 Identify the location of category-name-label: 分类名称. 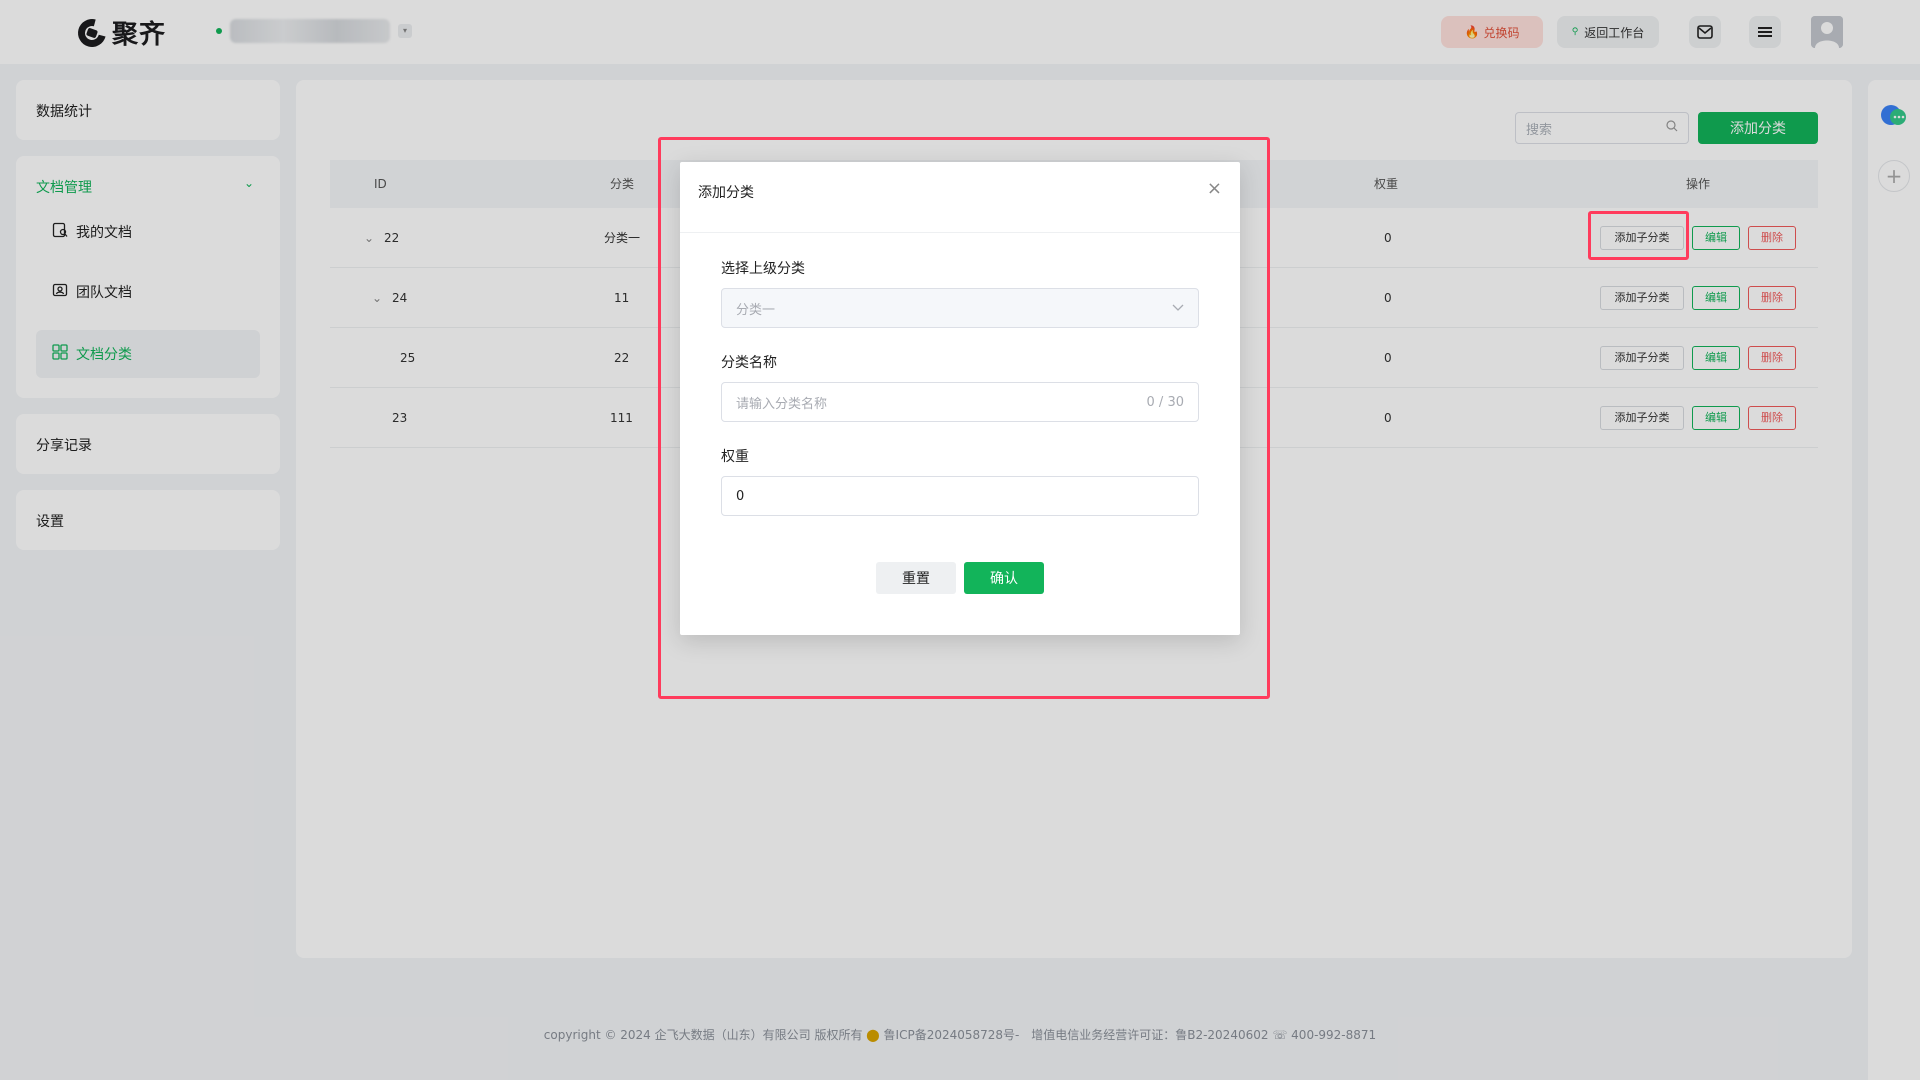
(749, 363).